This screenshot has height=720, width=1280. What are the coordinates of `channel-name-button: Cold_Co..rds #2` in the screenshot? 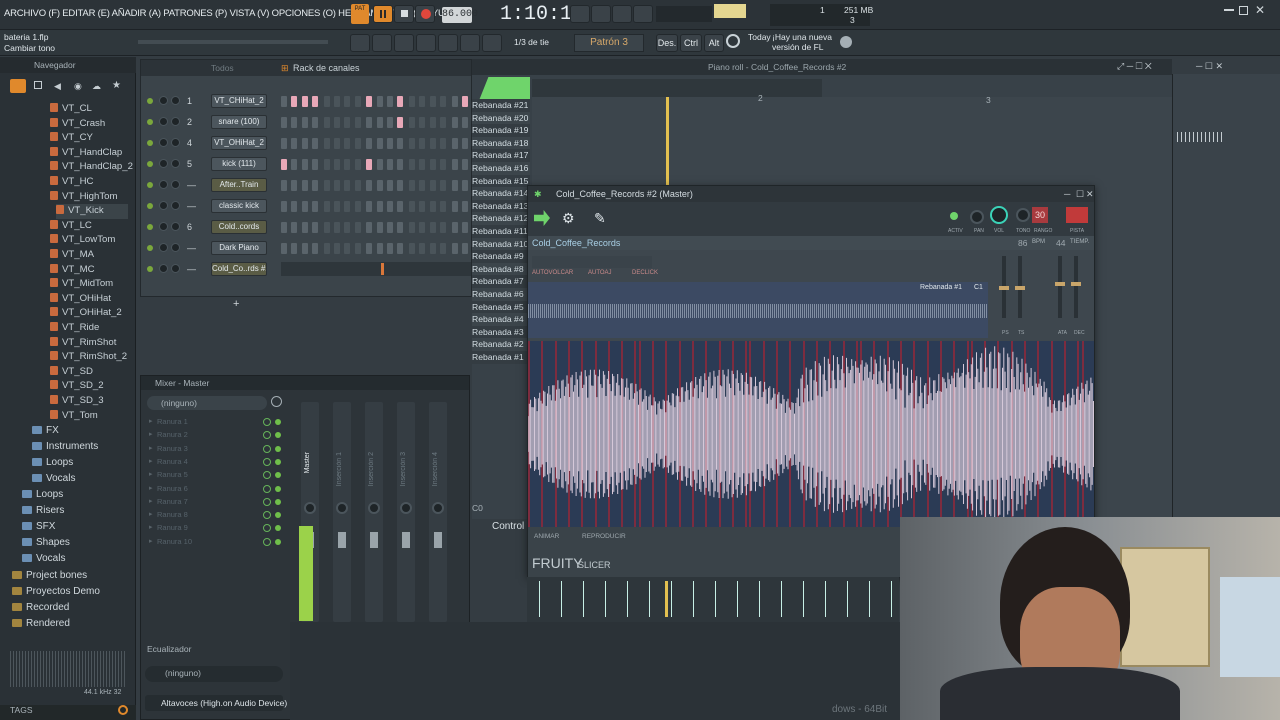 It's located at (239, 269).